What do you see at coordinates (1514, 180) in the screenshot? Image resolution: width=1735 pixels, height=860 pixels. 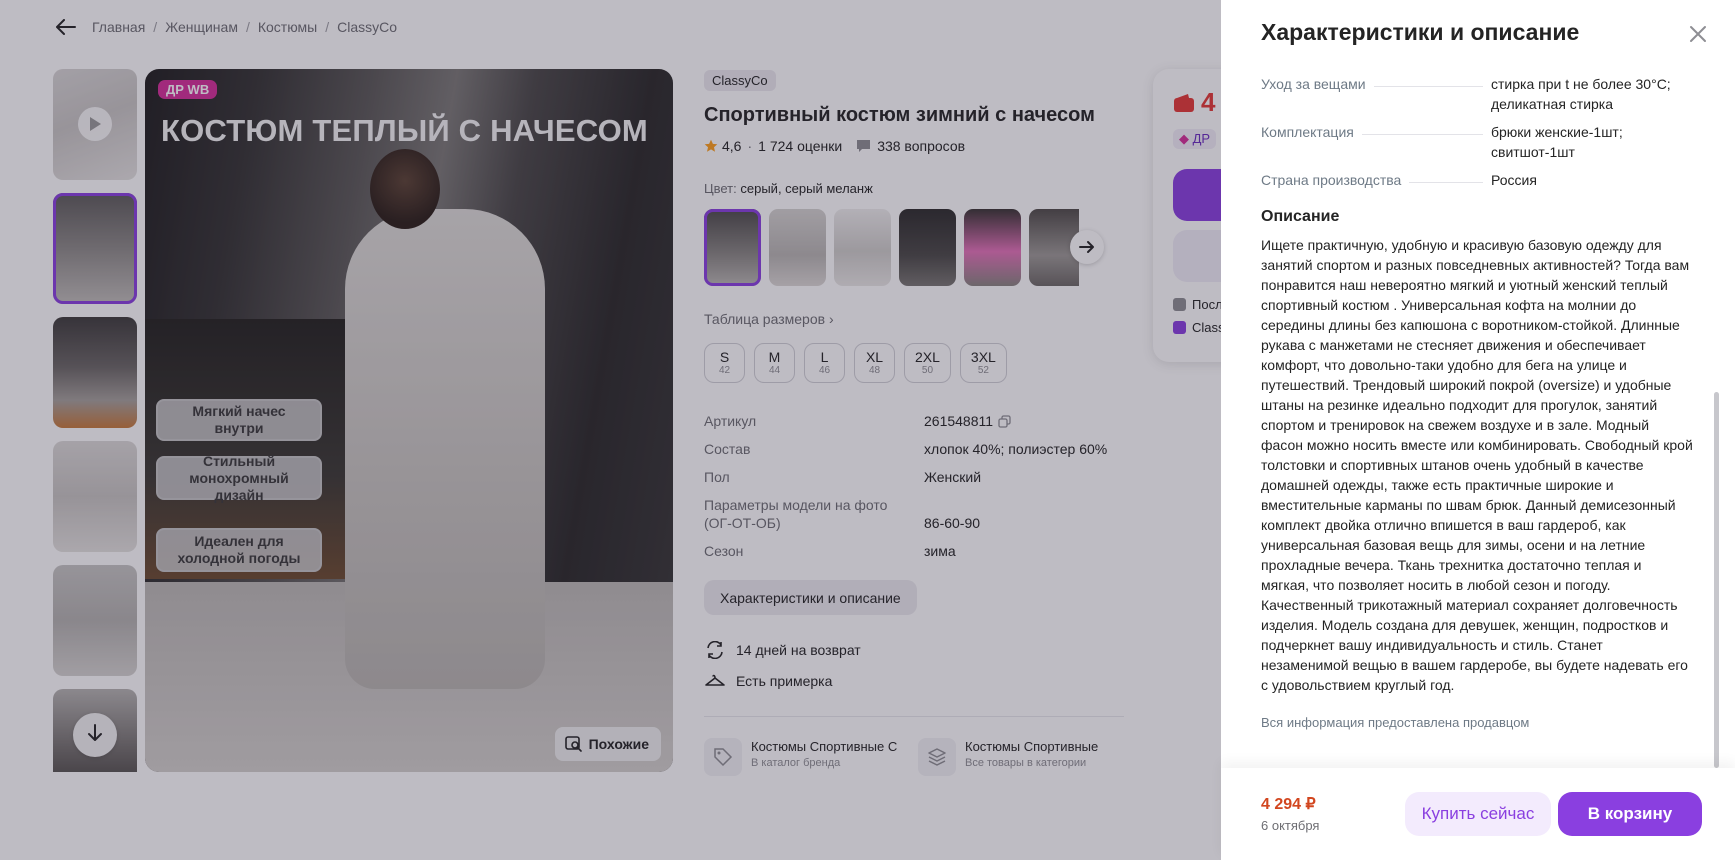 I see `spec-value: Россия` at bounding box center [1514, 180].